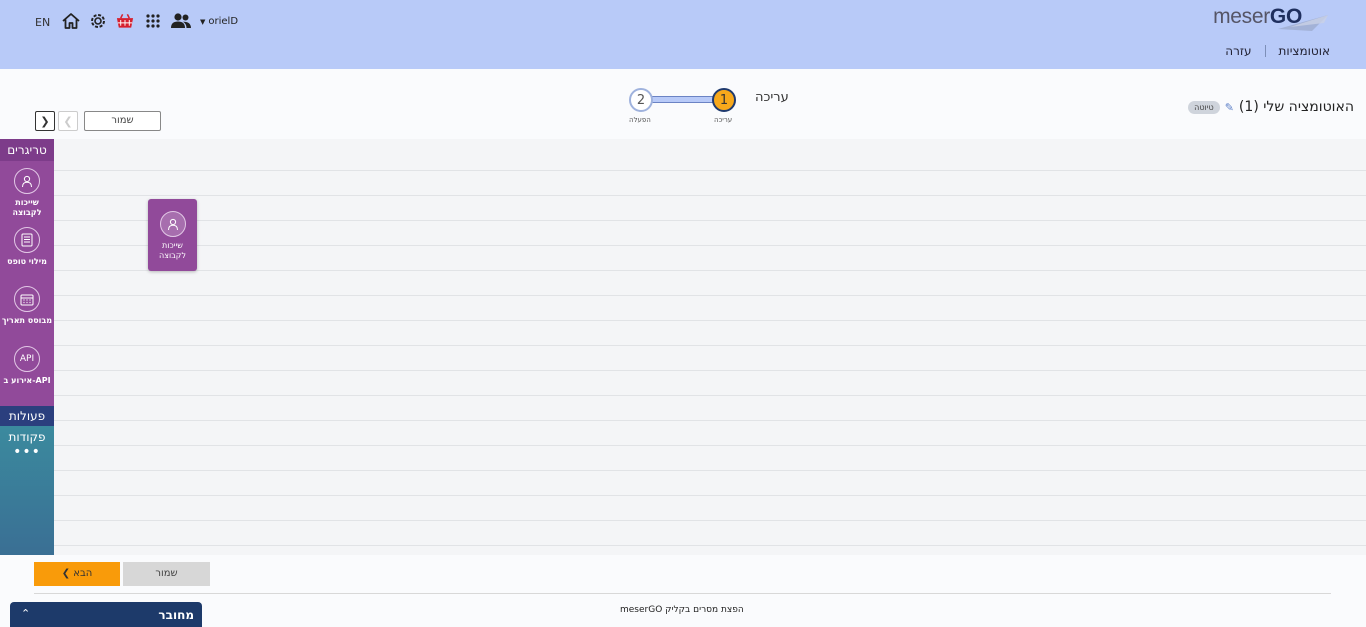 The image size is (1366, 627). I want to click on next-arrow-button: ❯, so click(45, 121).